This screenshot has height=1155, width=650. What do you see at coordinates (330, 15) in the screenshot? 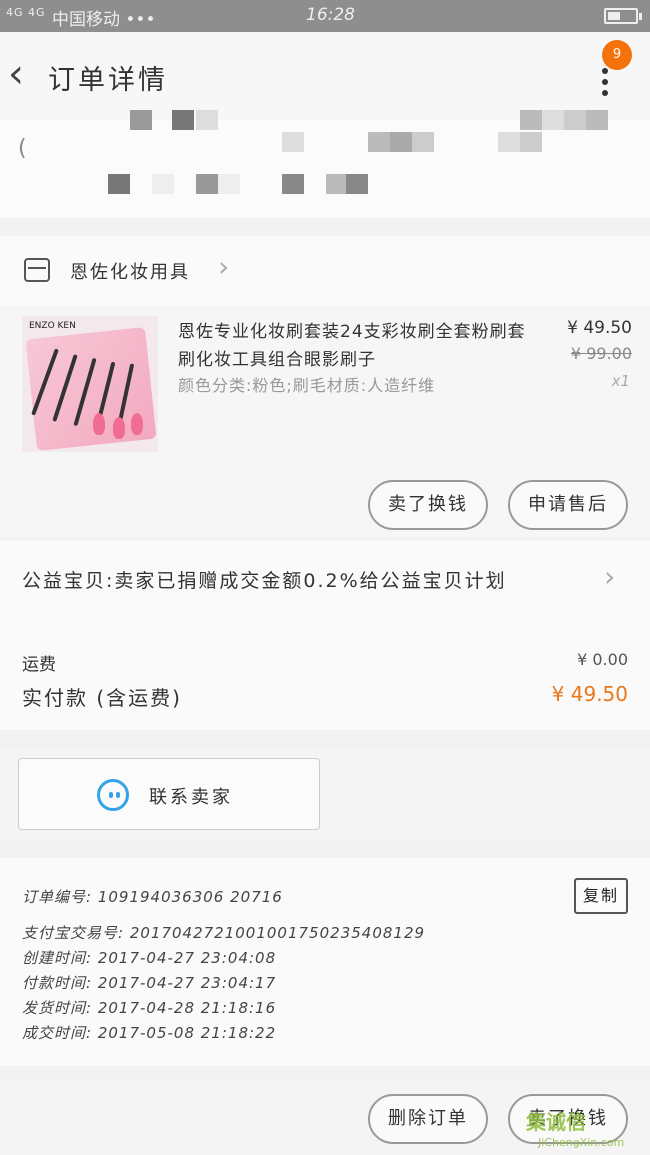
I see `status-time: 16:28` at bounding box center [330, 15].